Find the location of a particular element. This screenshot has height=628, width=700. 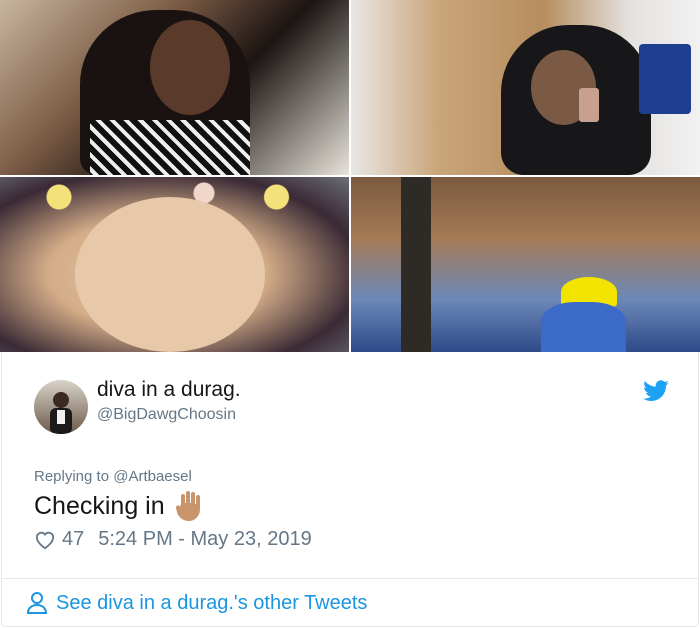

replying-to: Replying to @Artbaesel is located at coordinates (113, 476).